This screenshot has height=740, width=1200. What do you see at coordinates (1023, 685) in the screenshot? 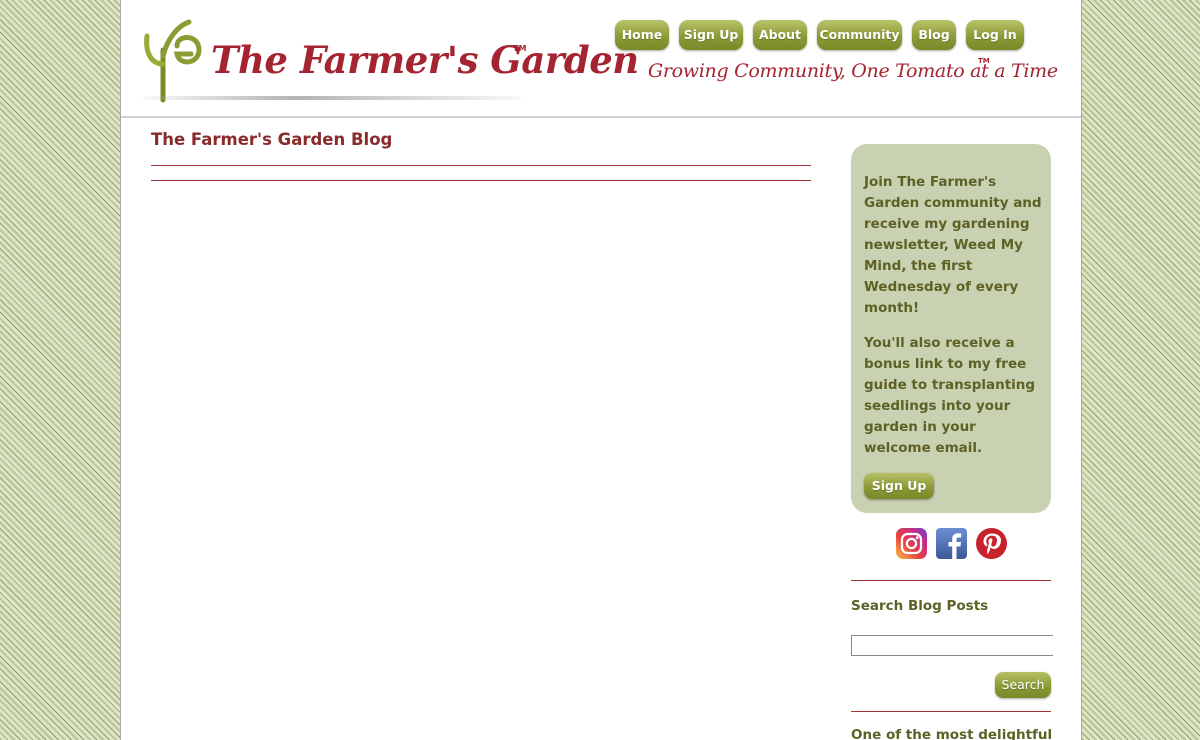
I see `search-button: Search` at bounding box center [1023, 685].